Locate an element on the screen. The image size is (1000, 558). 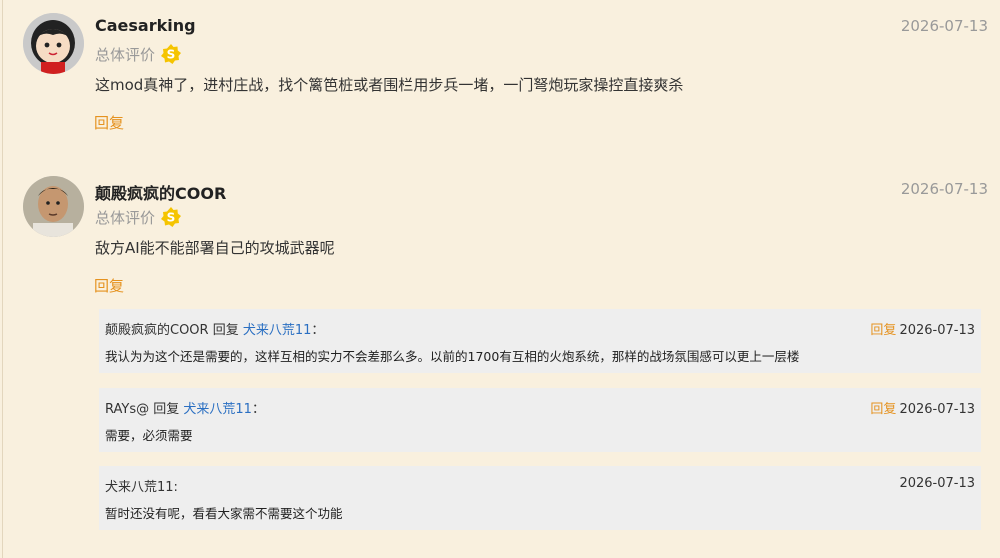
sub-reply-author: RAYs@ is located at coordinates (127, 409).